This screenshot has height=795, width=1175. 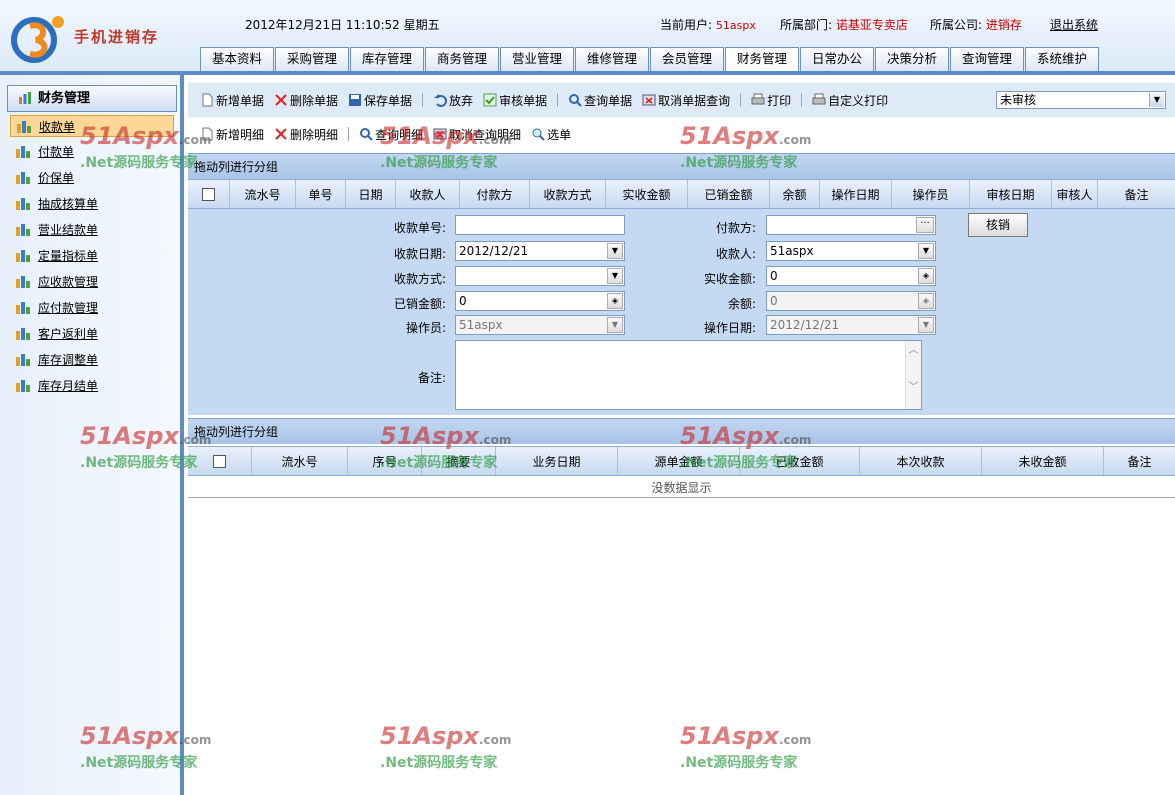 I want to click on new-detail-button: 新增明细, so click(x=232, y=134).